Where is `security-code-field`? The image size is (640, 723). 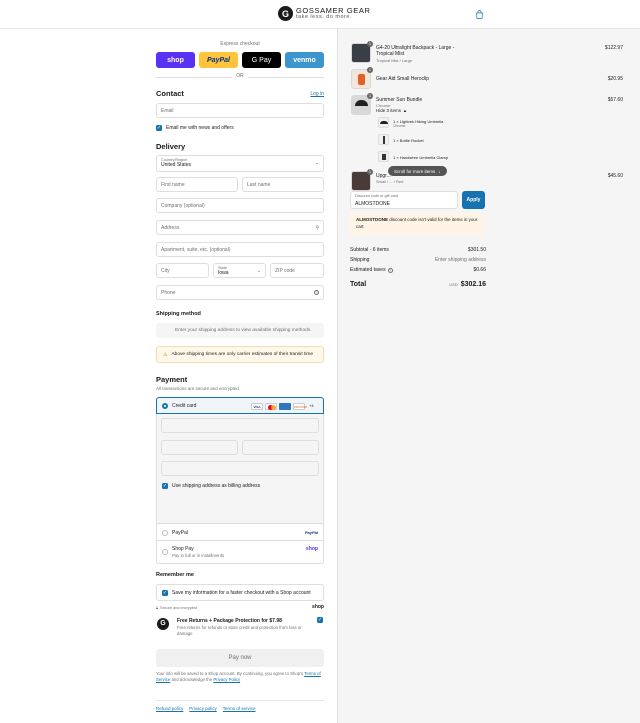 security-code-field is located at coordinates (280, 447).